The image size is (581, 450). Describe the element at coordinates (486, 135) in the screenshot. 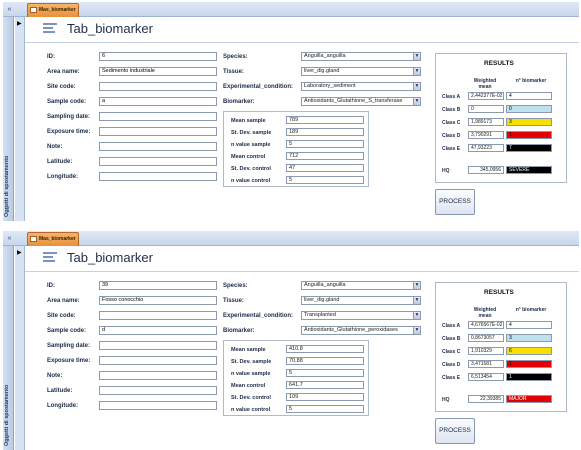

I see `class-weighted-mean-field: 3,790291` at that location.